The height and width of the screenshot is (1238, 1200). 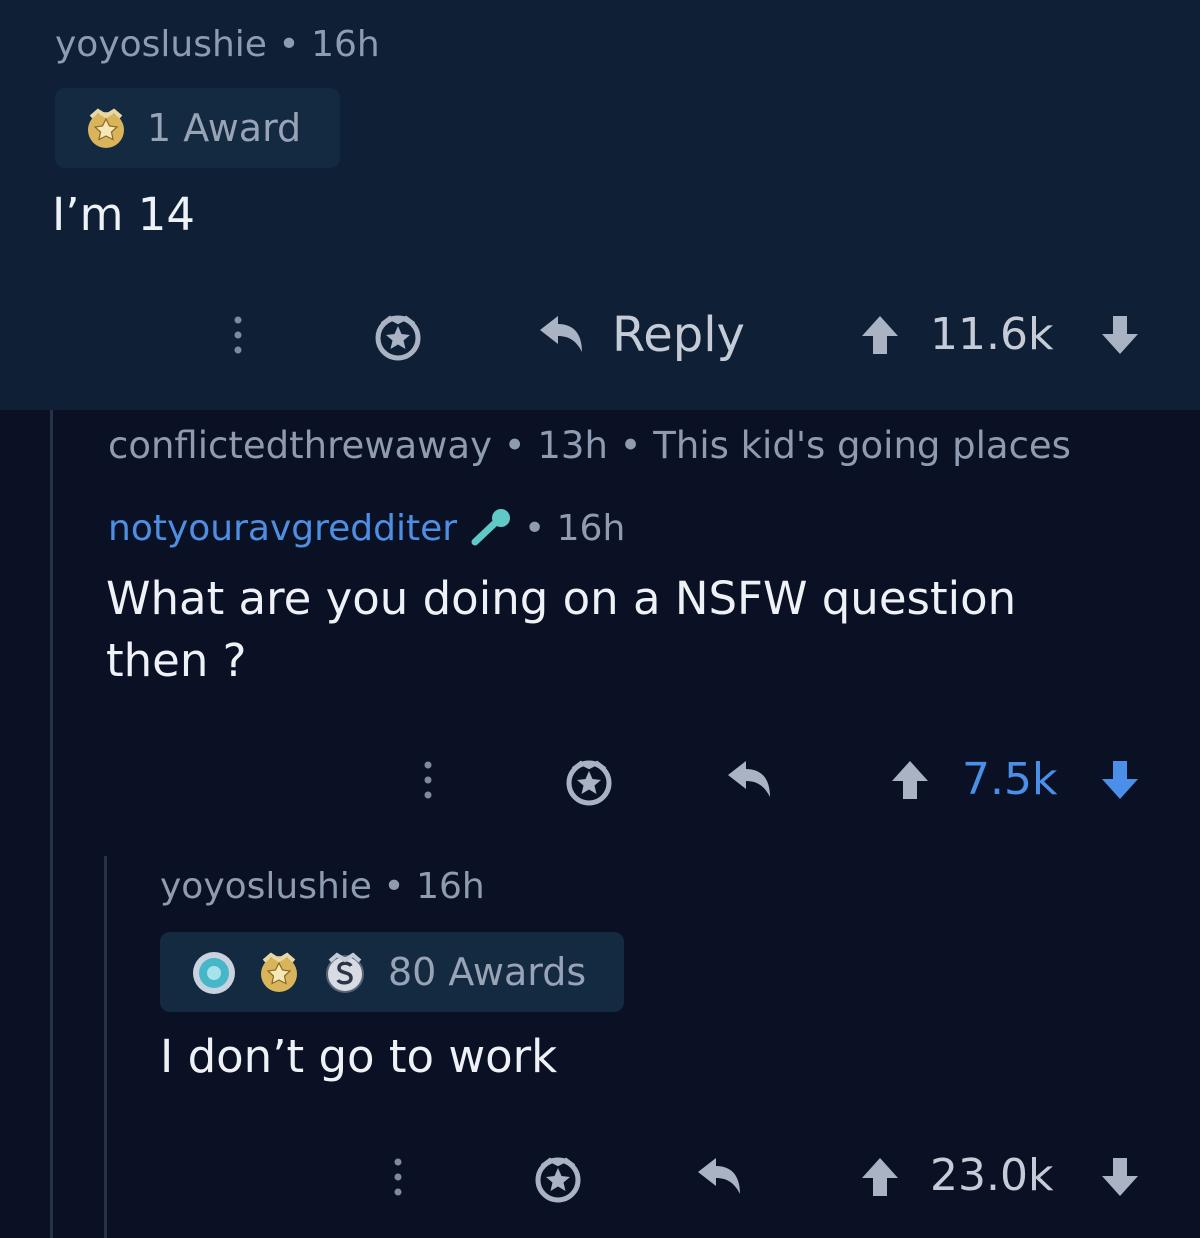 I want to click on comment-body: I’m 14, so click(x=123, y=214).